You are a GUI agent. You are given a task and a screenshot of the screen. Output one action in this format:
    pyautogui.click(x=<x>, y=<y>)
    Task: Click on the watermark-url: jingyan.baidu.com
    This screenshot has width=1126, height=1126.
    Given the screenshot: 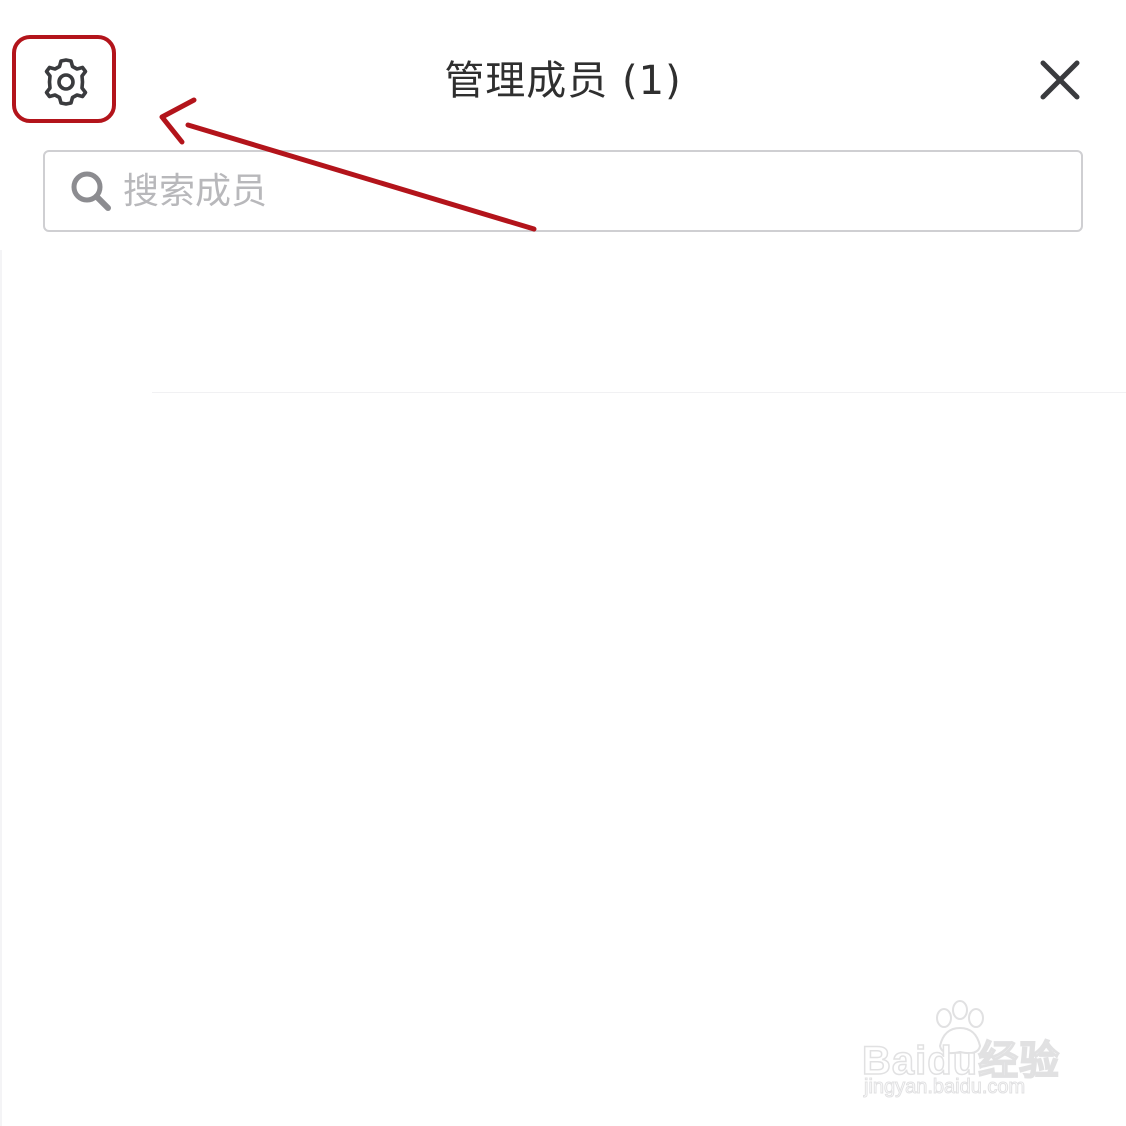 What is the action you would take?
    pyautogui.click(x=944, y=1087)
    